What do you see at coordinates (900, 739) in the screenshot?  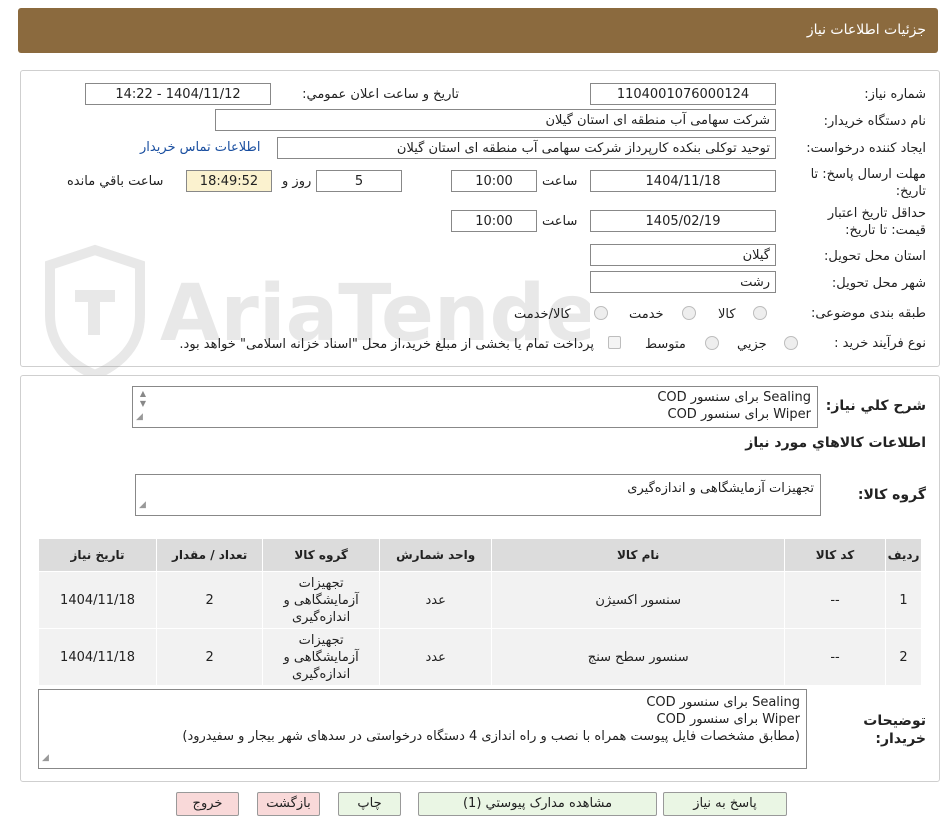 I see `buyer-notes-label-line2: خریدار:` at bounding box center [900, 739].